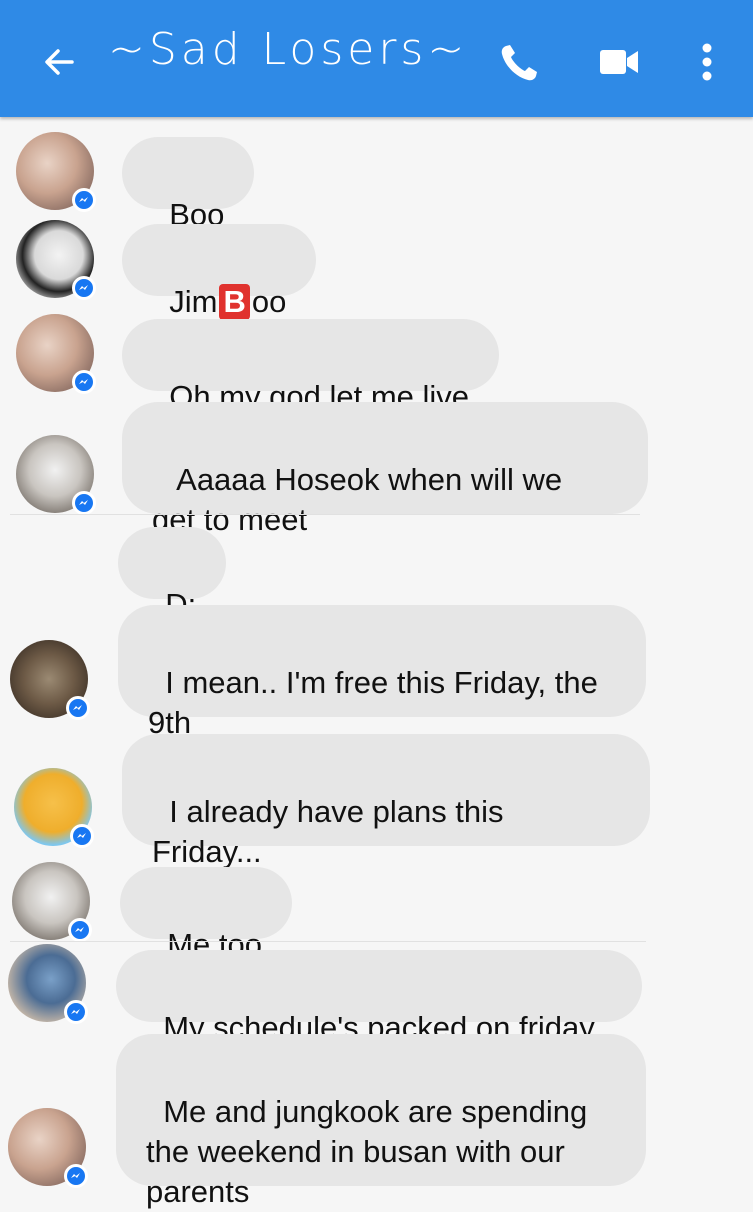 This screenshot has width=753, height=1212. Describe the element at coordinates (188, 184) in the screenshot. I see `message-bubble: Boo` at that location.